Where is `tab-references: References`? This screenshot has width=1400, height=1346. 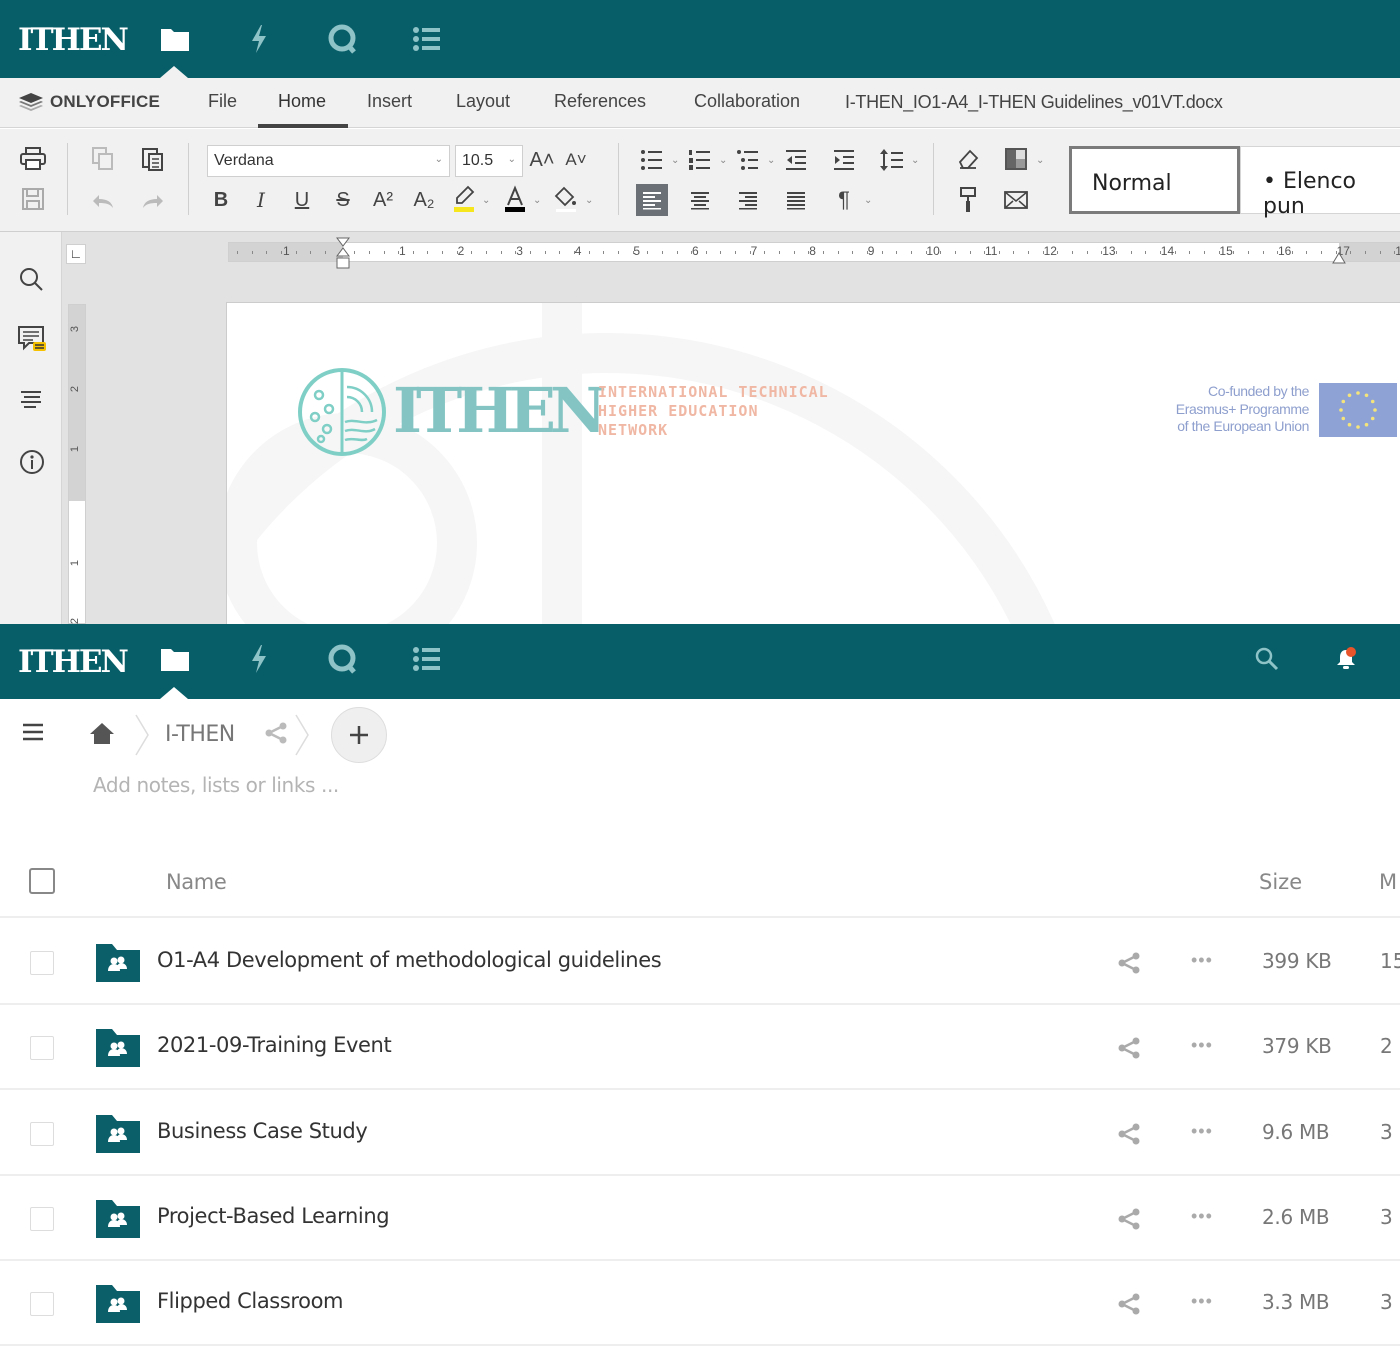
tab-references: References is located at coordinates (600, 101).